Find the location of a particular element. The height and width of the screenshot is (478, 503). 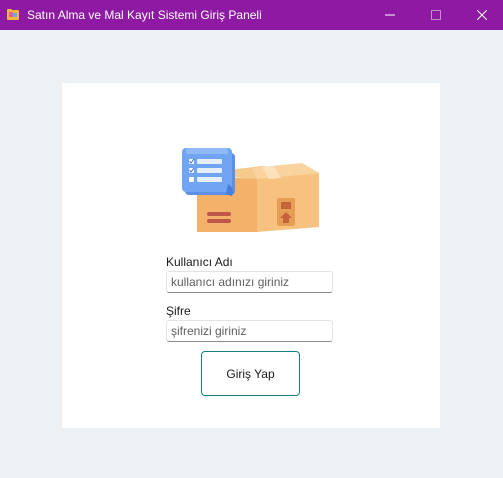

username-label: Kullanıcı Adı is located at coordinates (199, 262).